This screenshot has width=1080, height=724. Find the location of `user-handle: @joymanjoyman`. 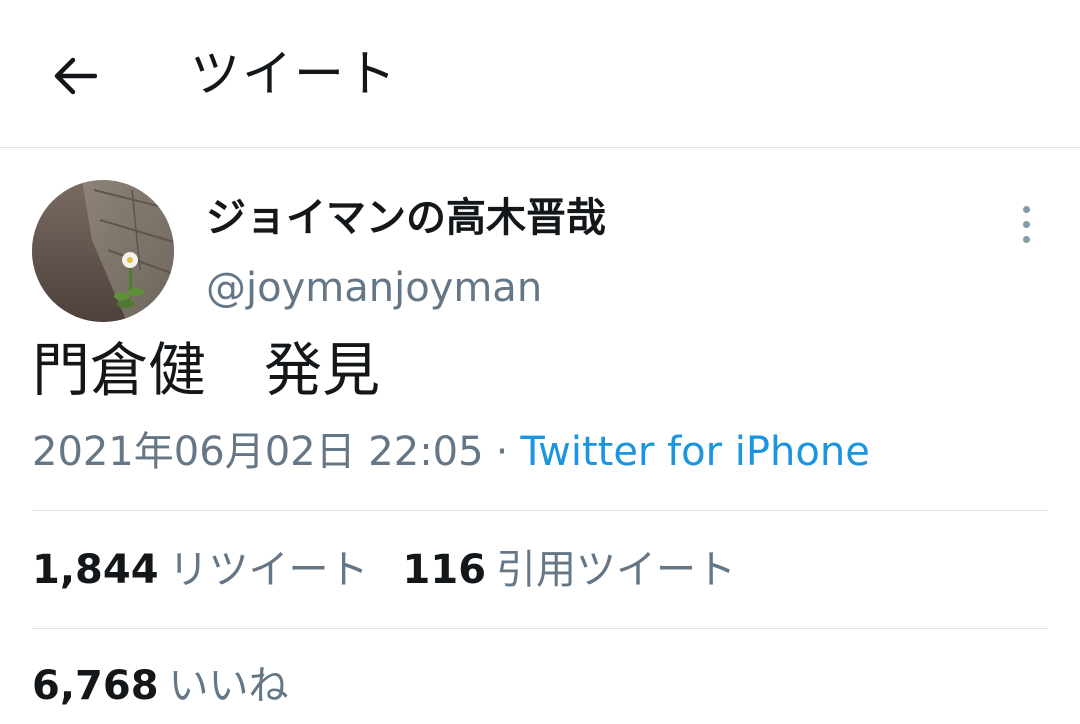

user-handle: @joymanjoyman is located at coordinates (374, 288).